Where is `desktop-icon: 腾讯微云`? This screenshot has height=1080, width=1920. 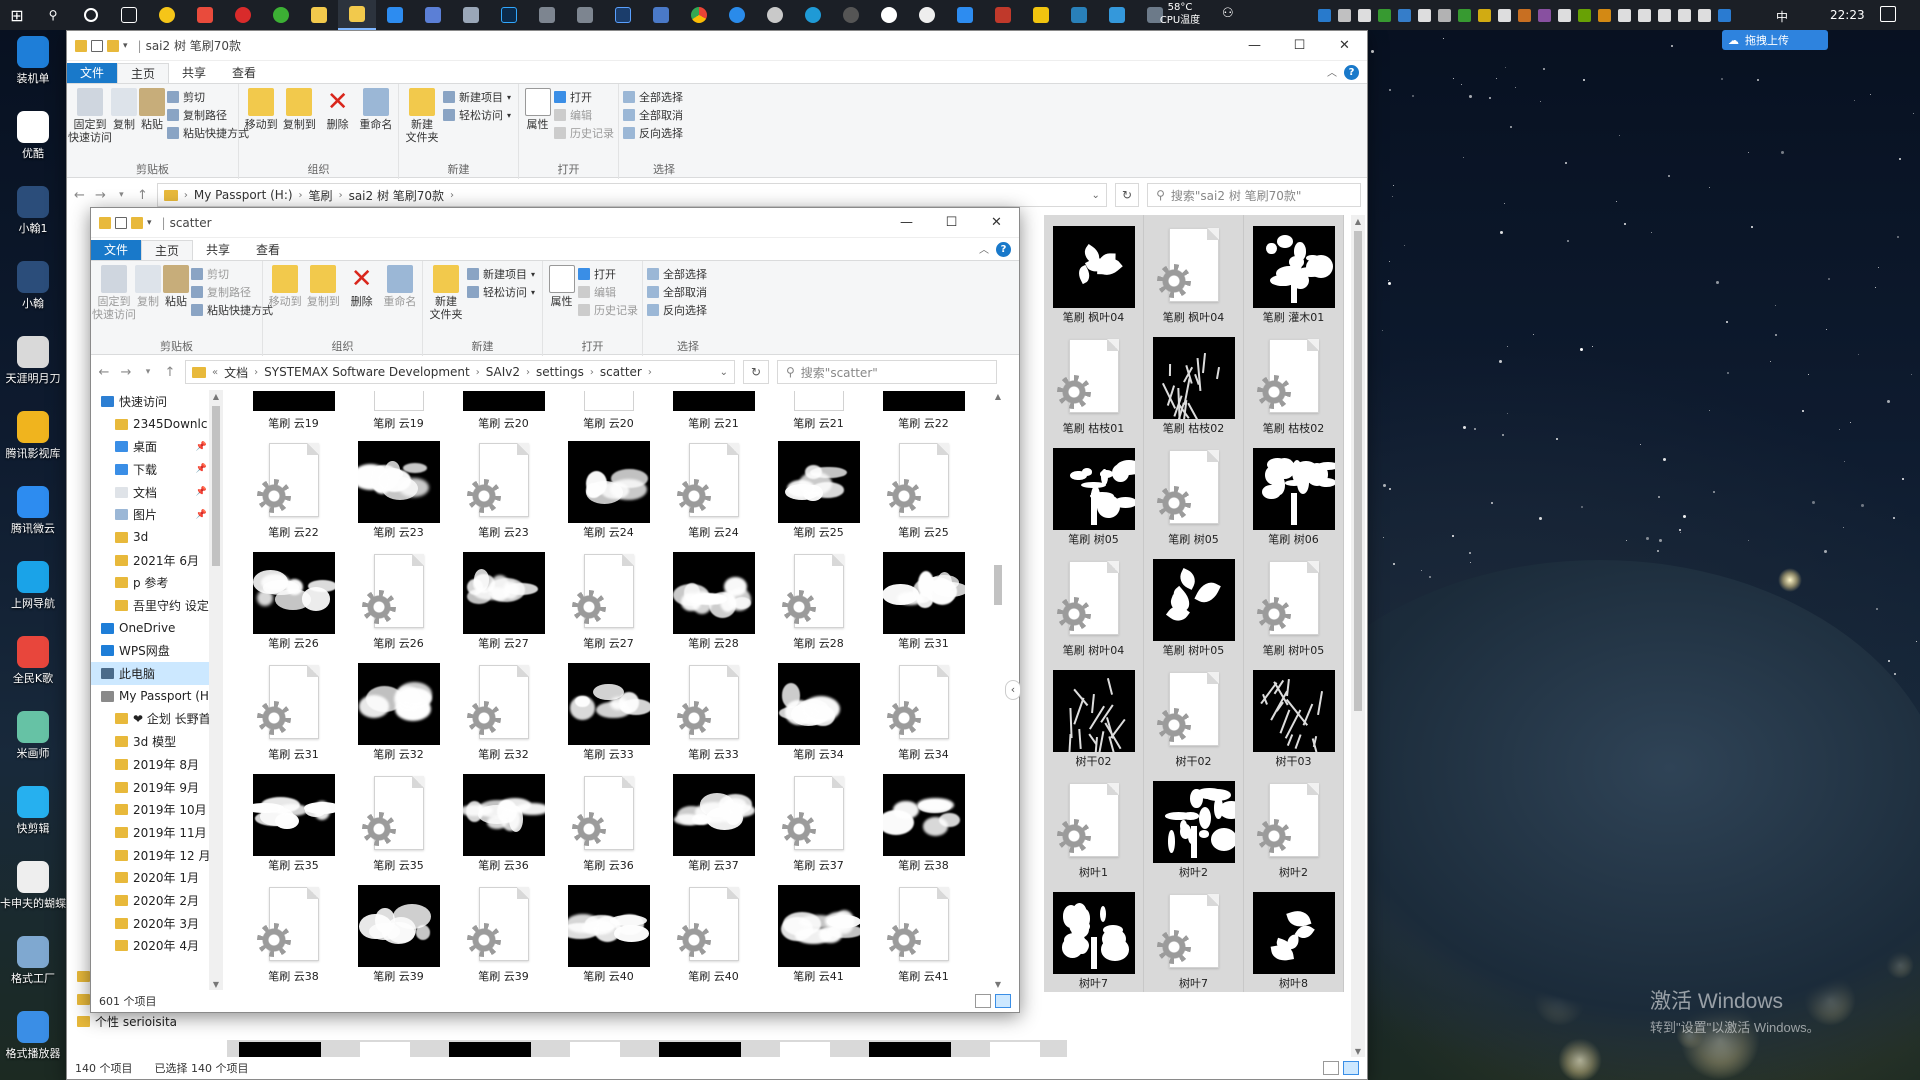
desktop-icon: 腾讯微云 is located at coordinates (33, 517).